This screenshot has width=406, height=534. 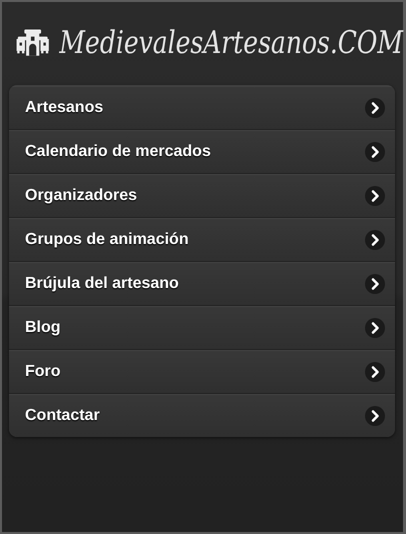 I want to click on logo-text: MedievalesArtesanos.COM, so click(x=231, y=42).